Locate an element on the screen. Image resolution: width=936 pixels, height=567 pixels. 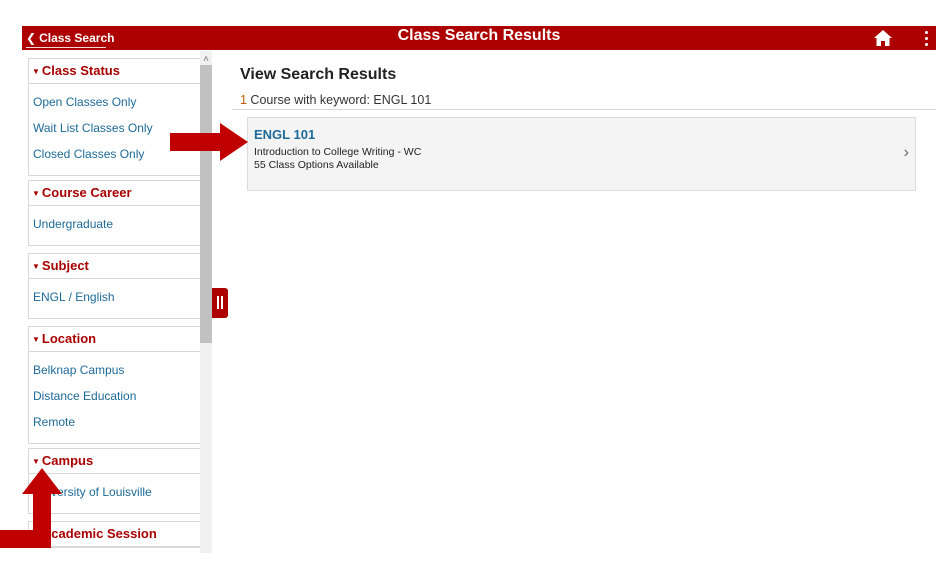
course-title: Introduction to College Writing - WC is located at coordinates (338, 152).